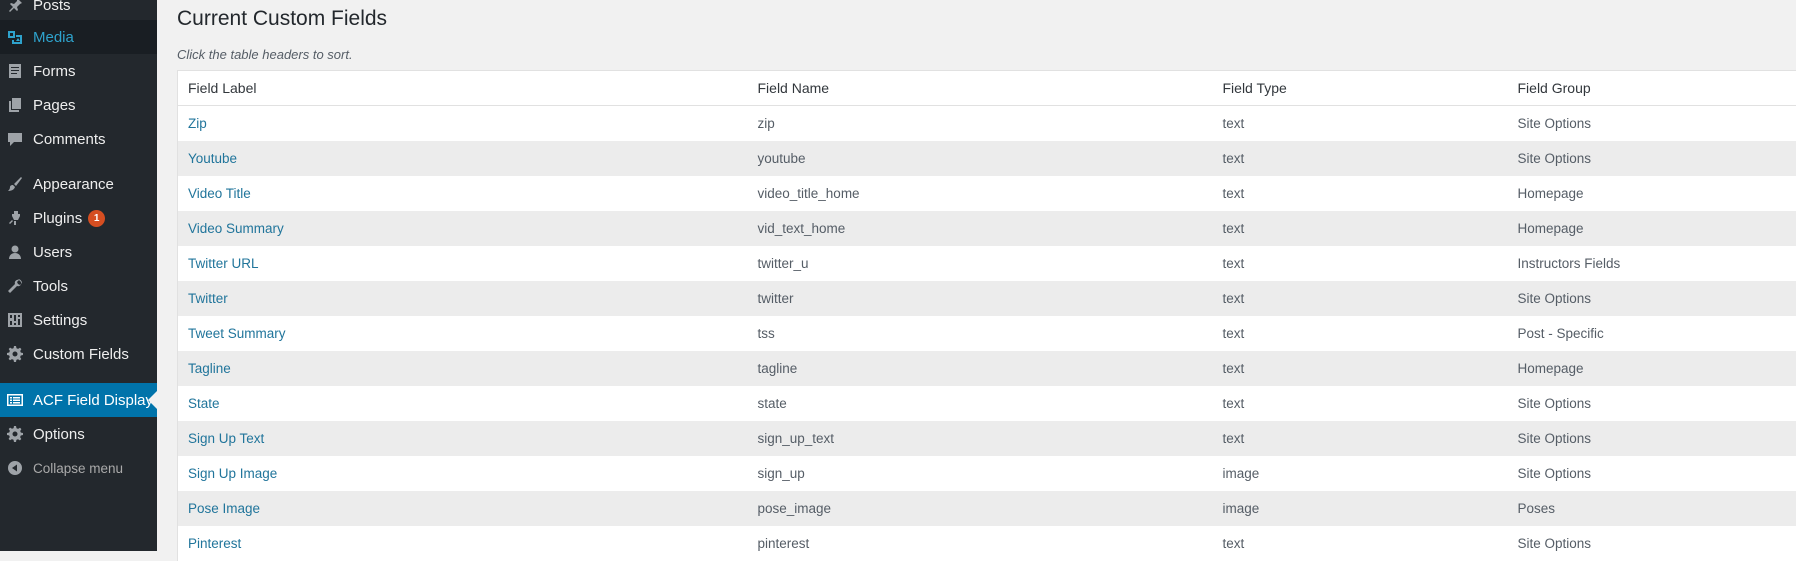 The image size is (1796, 561). Describe the element at coordinates (980, 438) in the screenshot. I see `field-name-cell: sign_up_text` at that location.